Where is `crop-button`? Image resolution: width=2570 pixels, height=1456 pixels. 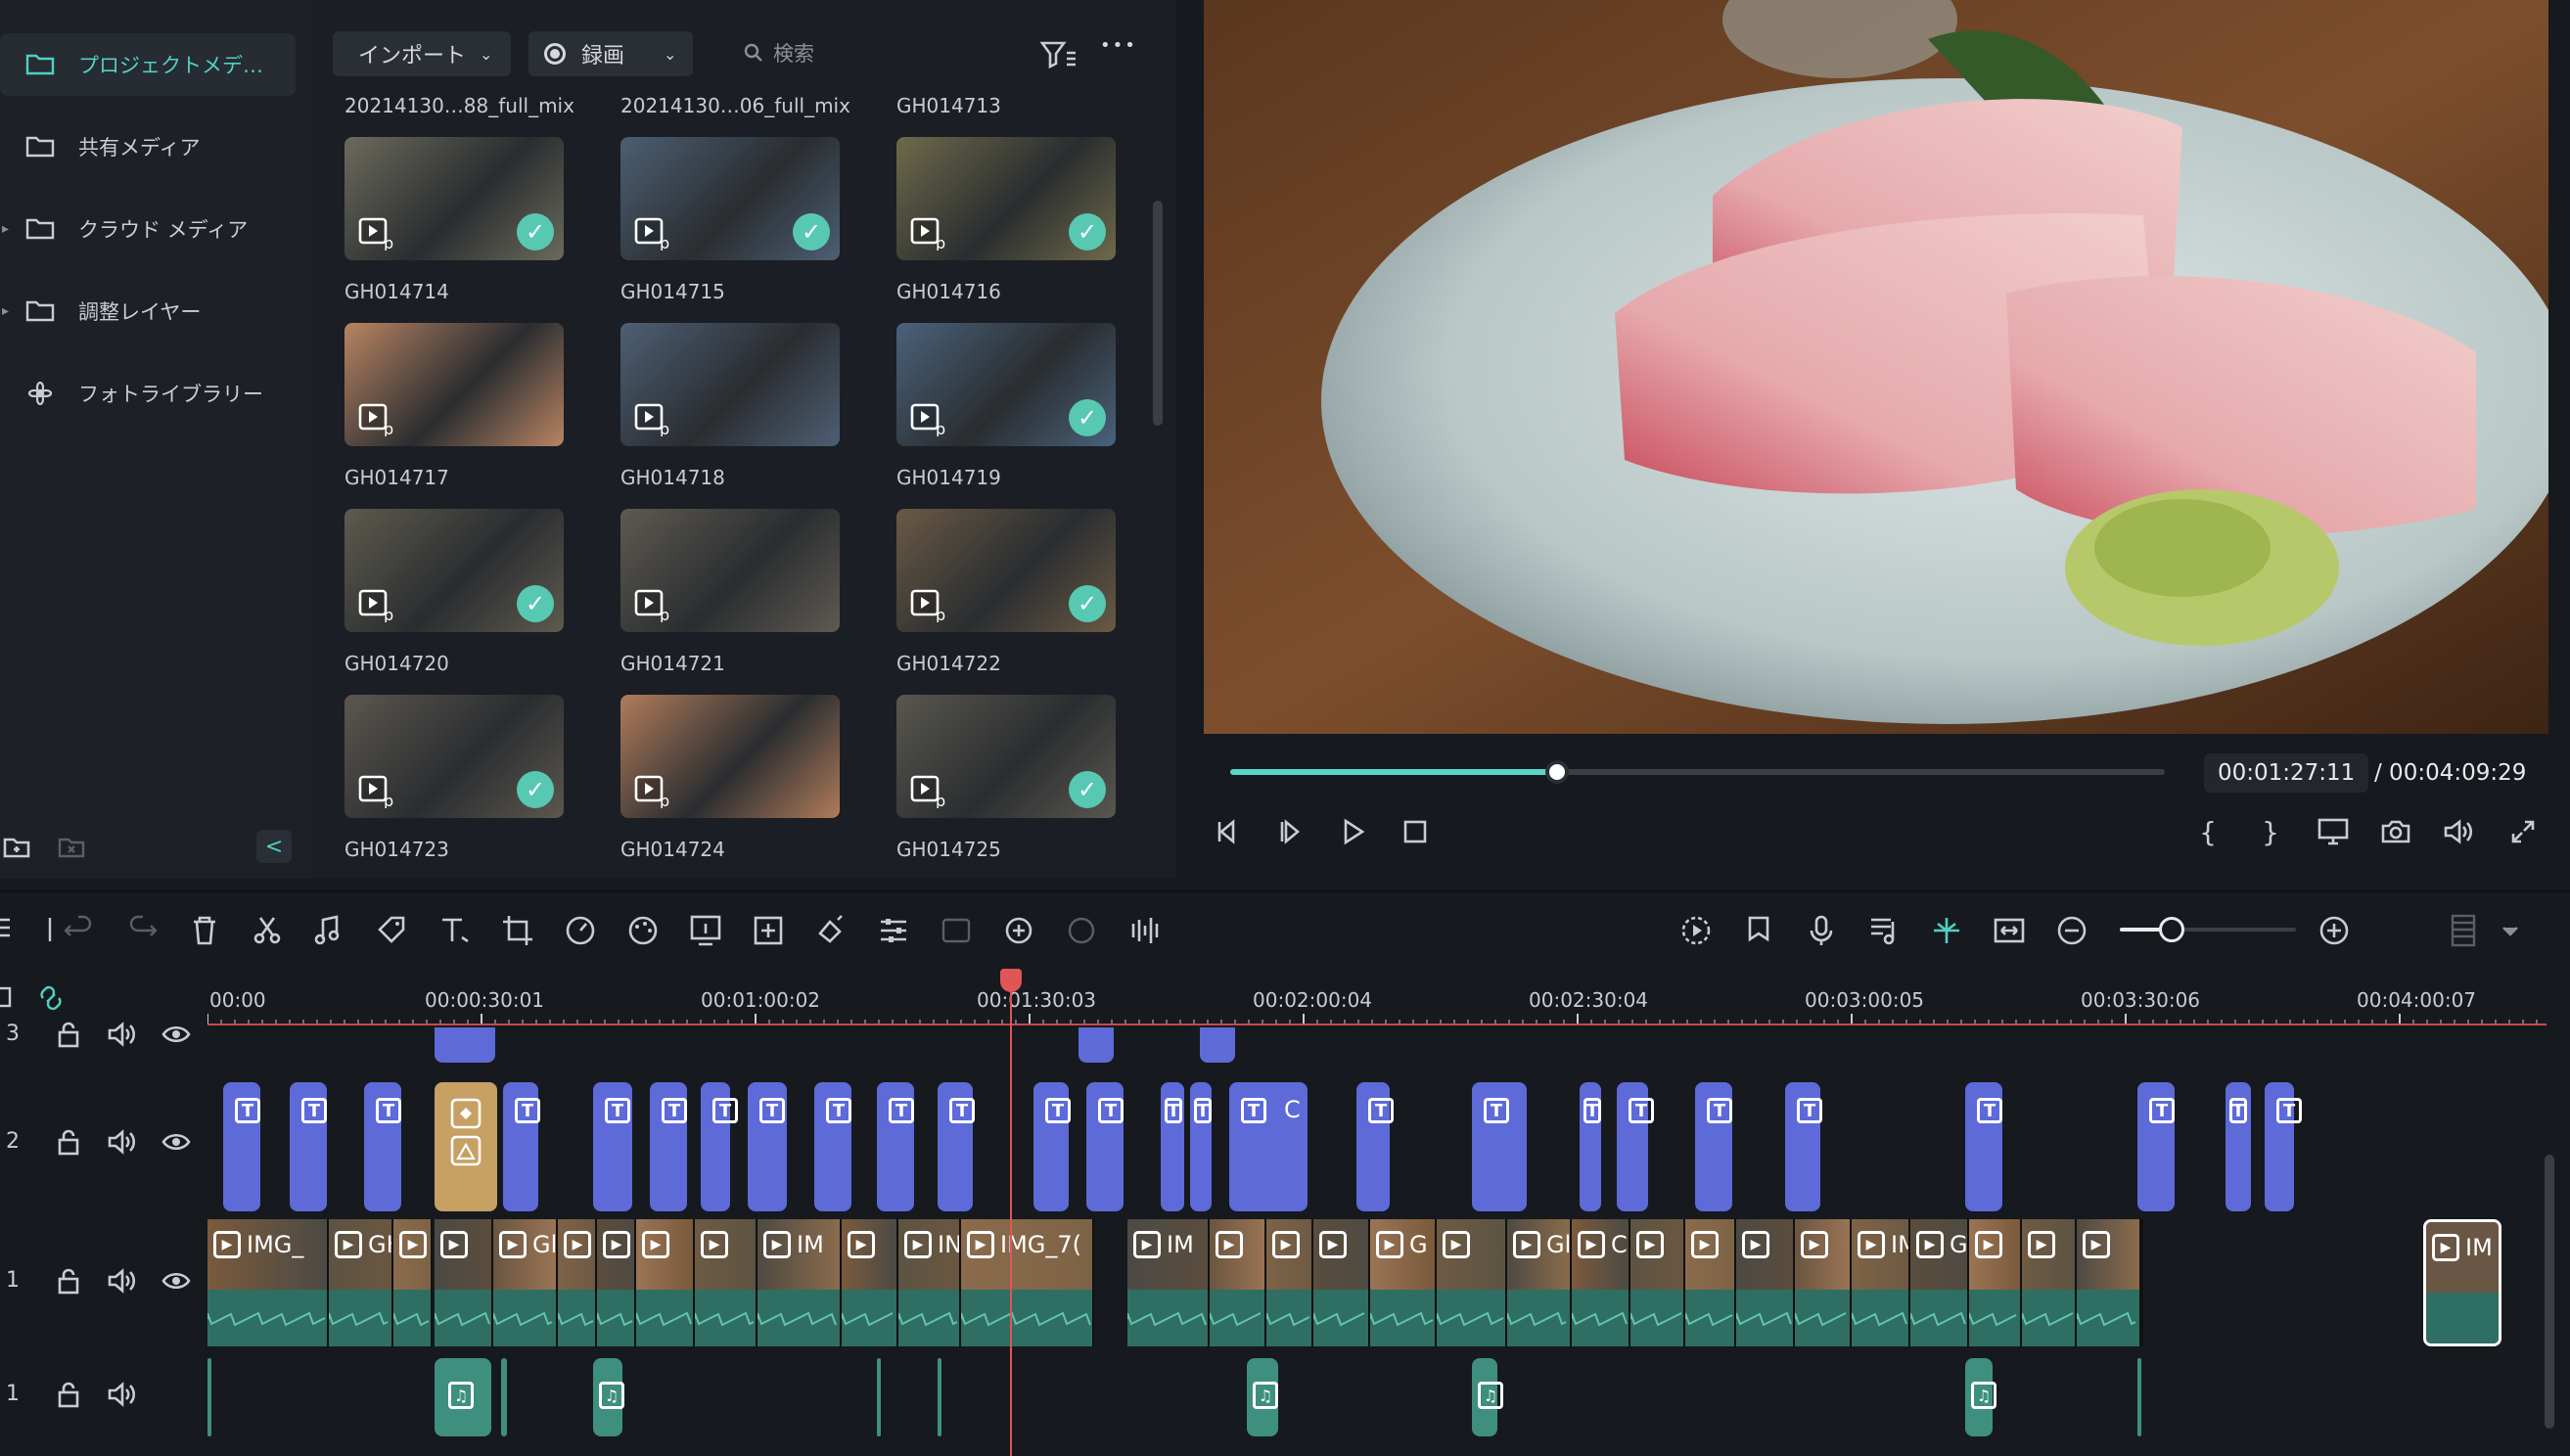
crop-button is located at coordinates (517, 930).